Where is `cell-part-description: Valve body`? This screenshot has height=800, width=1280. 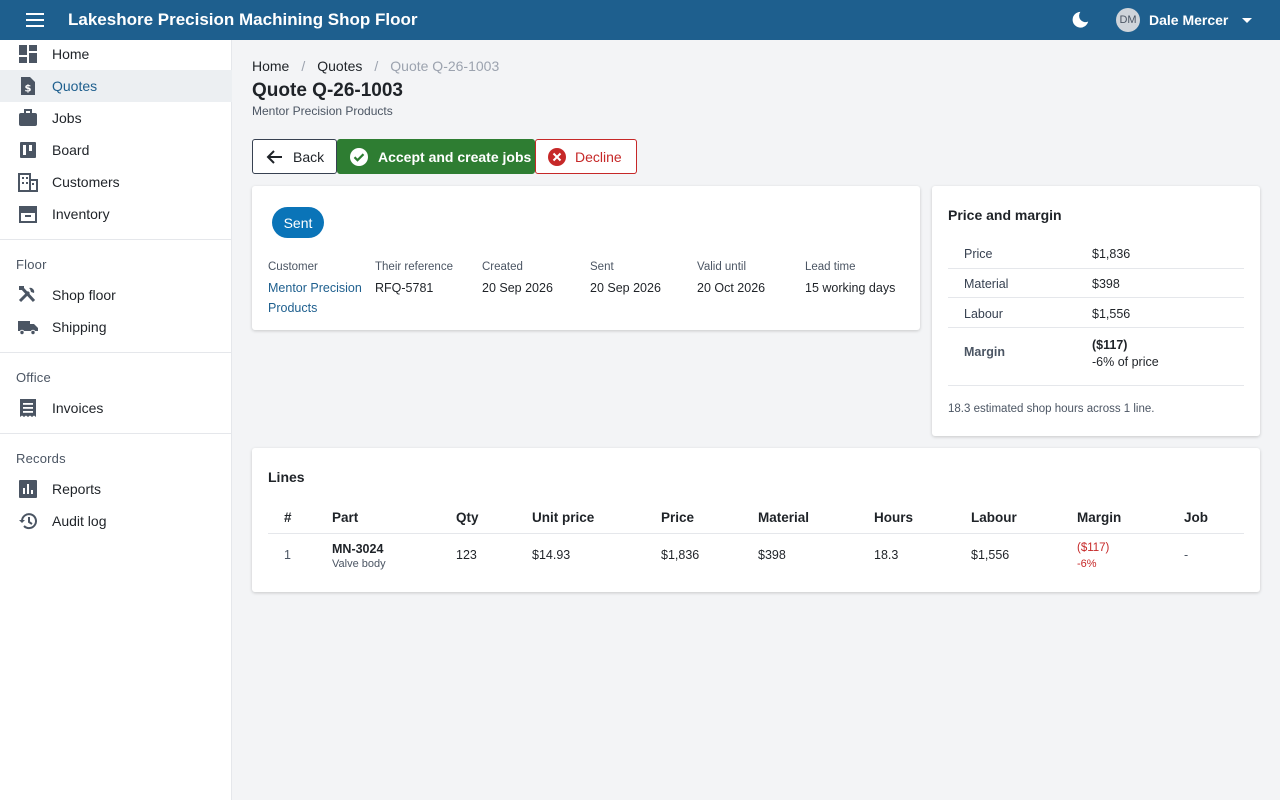 cell-part-description: Valve body is located at coordinates (359, 564).